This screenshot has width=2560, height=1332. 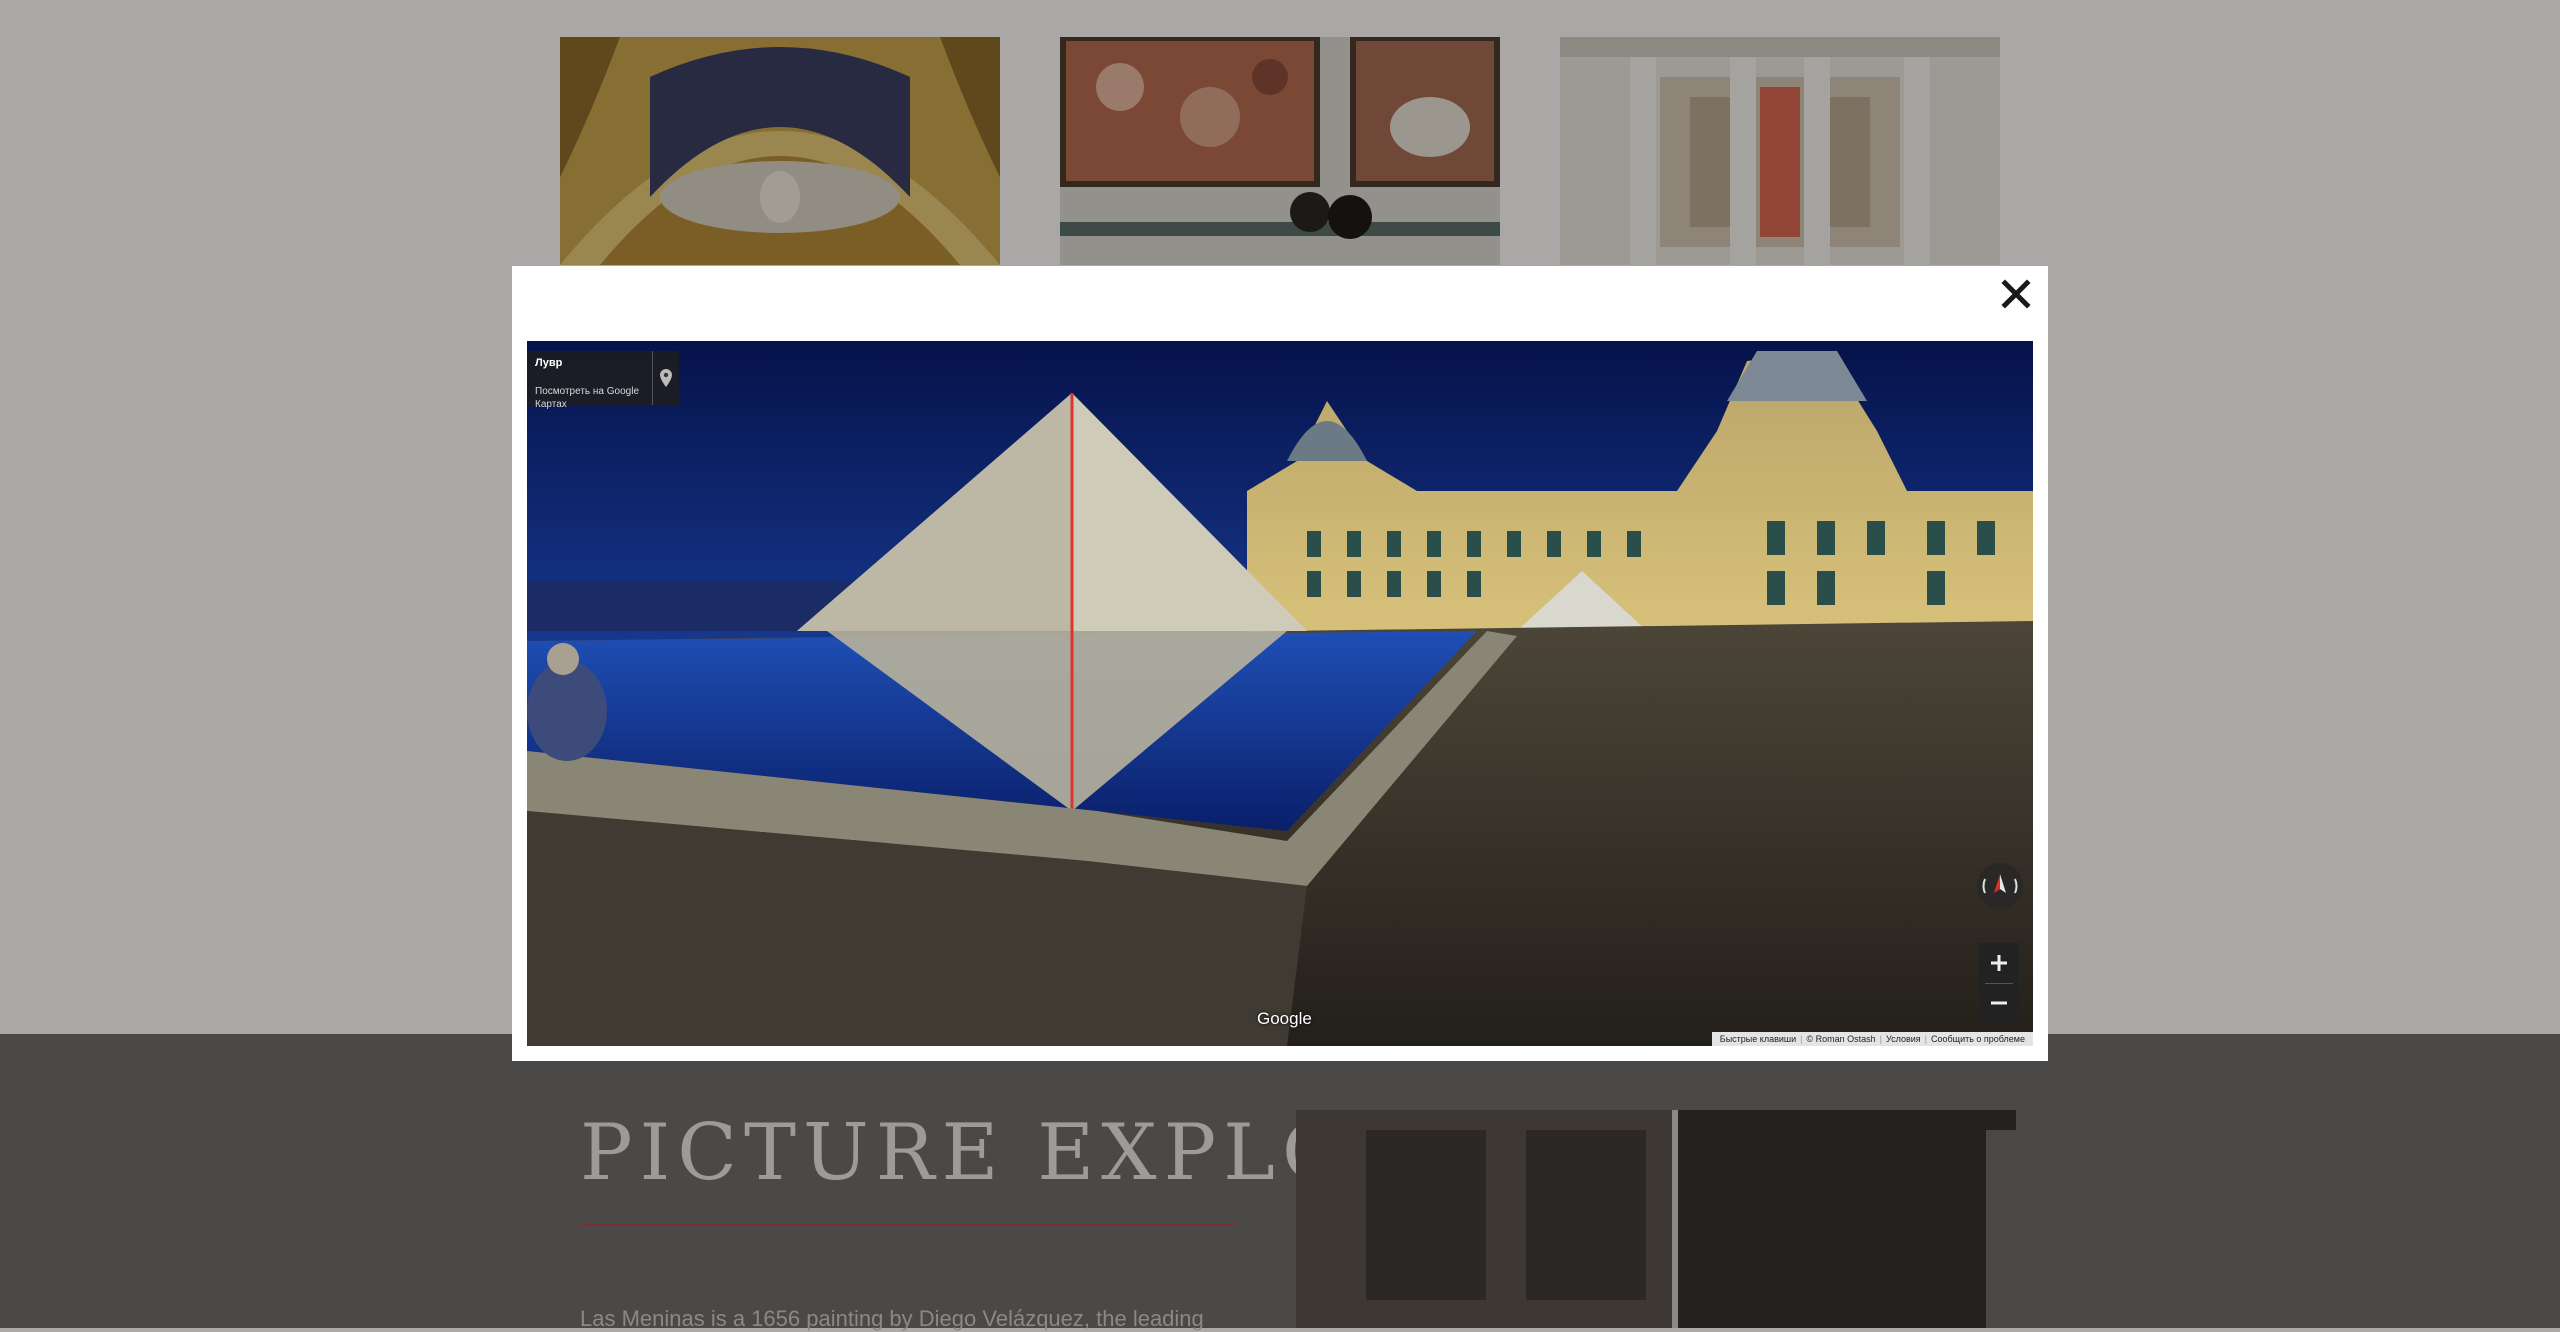 I want to click on view-on-maps-link: Посмотреть на Google Картах, so click(x=594, y=398).